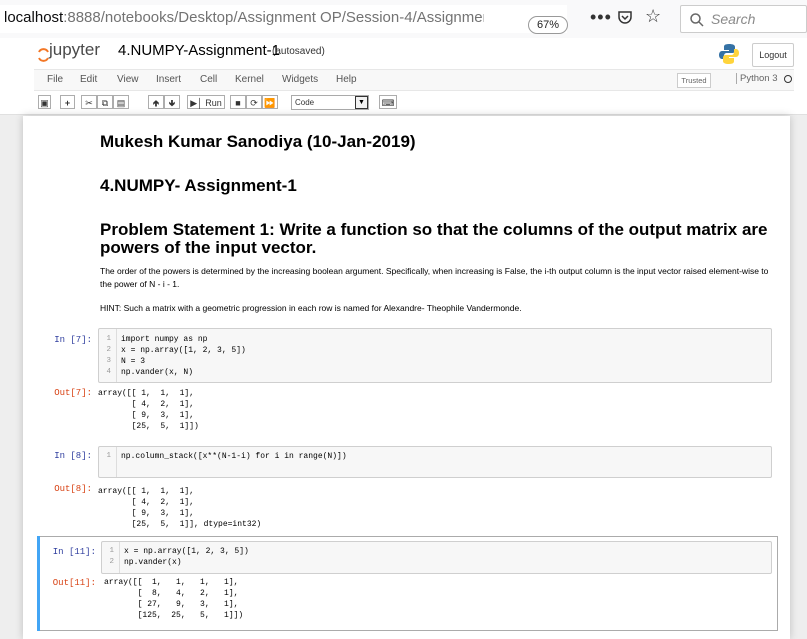  Describe the element at coordinates (199, 50) in the screenshot. I see `notebook-name: 4.NUMPY-Assignment-1` at that location.